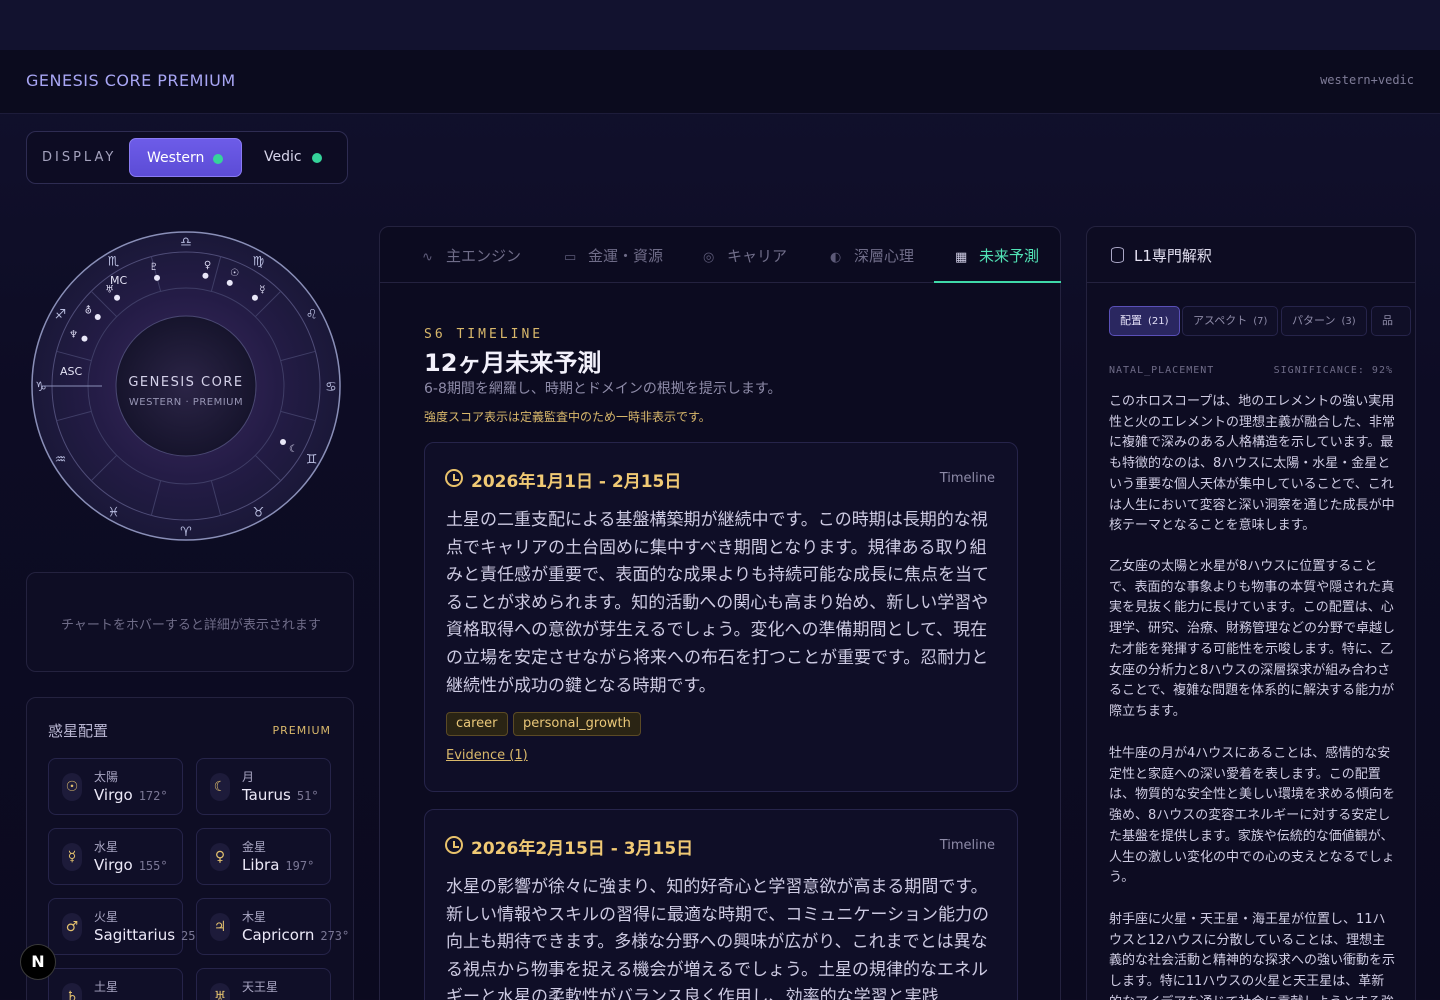 The height and width of the screenshot is (1000, 1440). What do you see at coordinates (1117, 255) in the screenshot?
I see `database-icon` at bounding box center [1117, 255].